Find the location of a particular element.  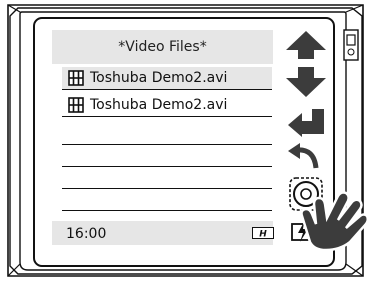

file-row-1: Toshuba Demo2.avi is located at coordinates (167, 78).